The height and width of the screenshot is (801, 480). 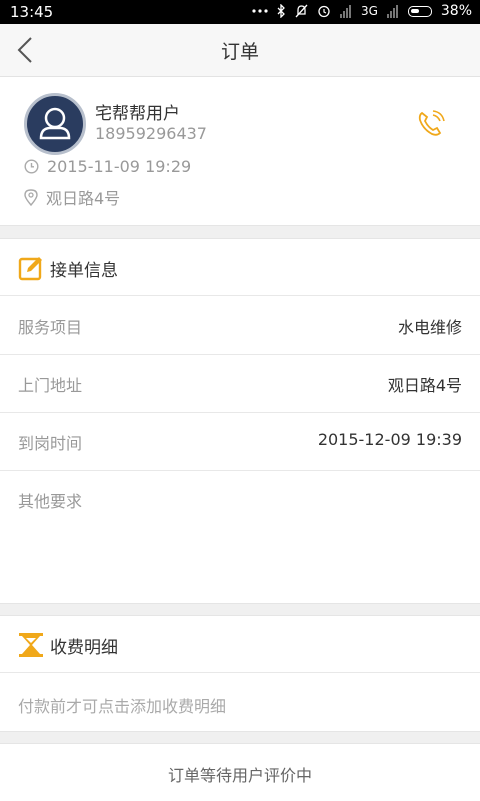 I want to click on order-address: 观日路4号, so click(x=83, y=198).